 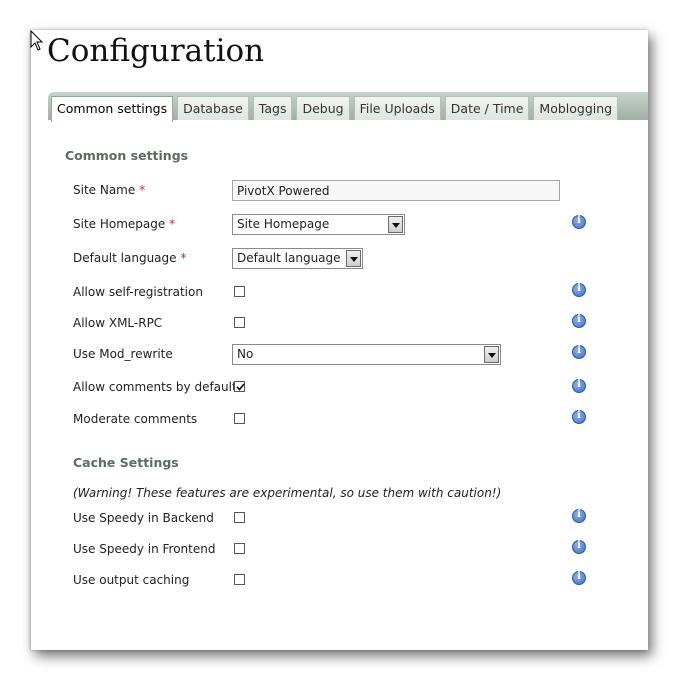 I want to click on allow-xml-rpc-label: Allow XML-RPC, so click(x=118, y=323).